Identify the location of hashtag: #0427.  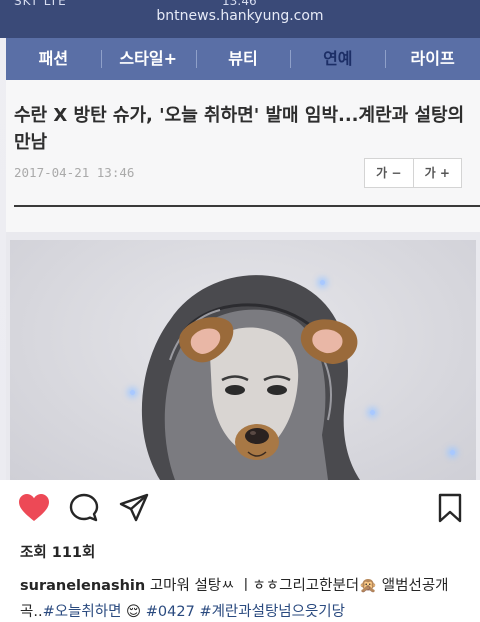
(170, 612).